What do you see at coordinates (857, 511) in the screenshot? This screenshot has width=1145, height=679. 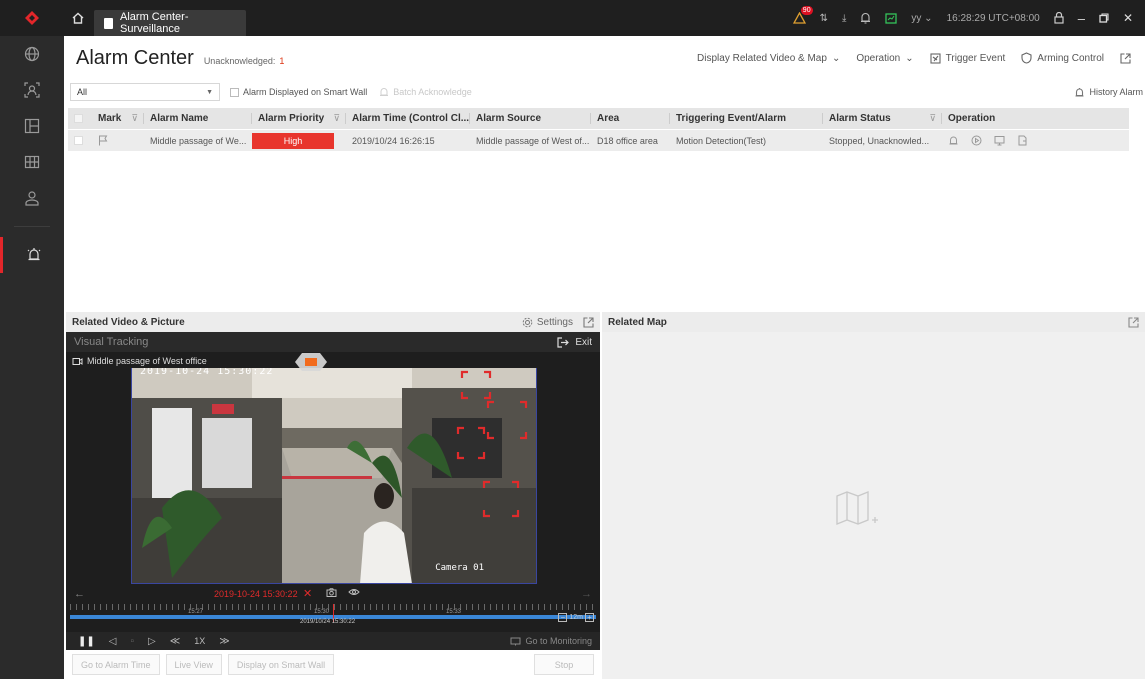 I see `add-map-icon` at bounding box center [857, 511].